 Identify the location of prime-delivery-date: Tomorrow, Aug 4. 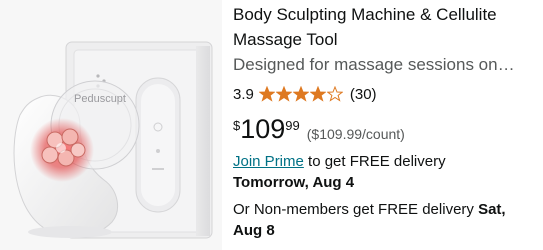
(294, 182).